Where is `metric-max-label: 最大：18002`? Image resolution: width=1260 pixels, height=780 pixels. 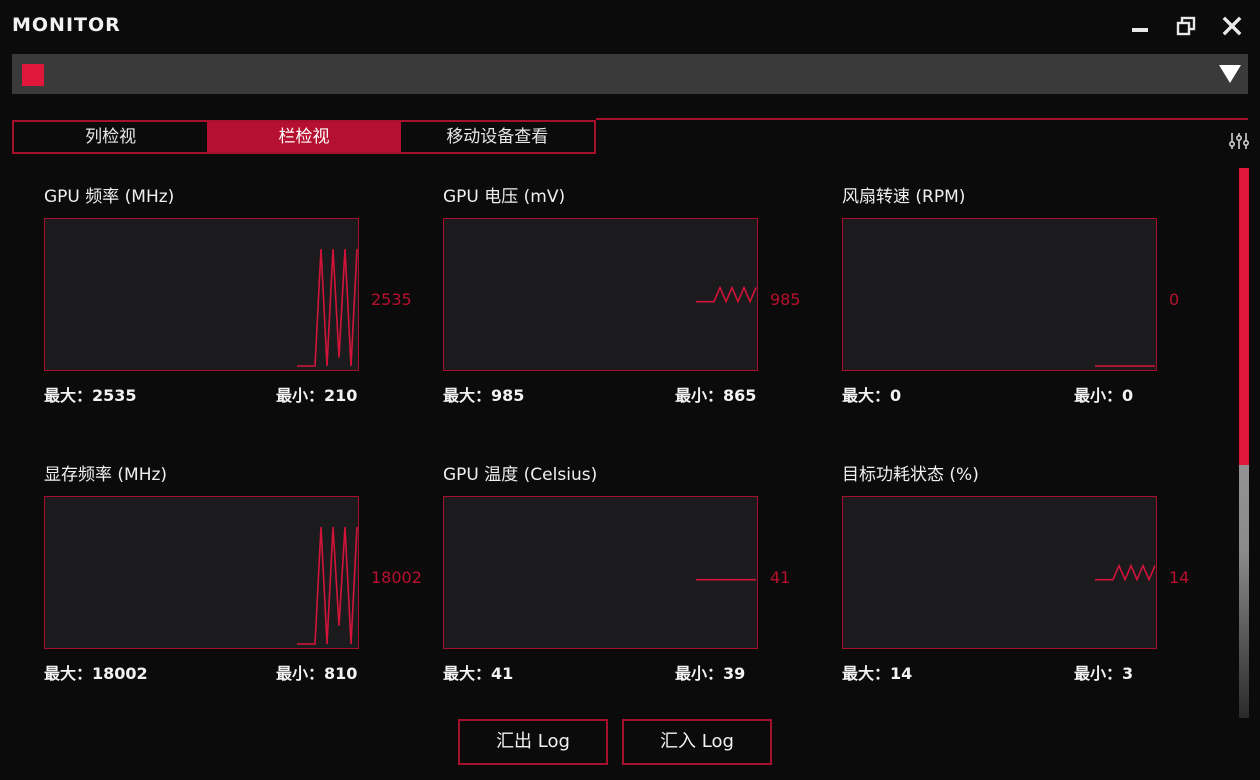
metric-max-label: 最大：18002 is located at coordinates (96, 673).